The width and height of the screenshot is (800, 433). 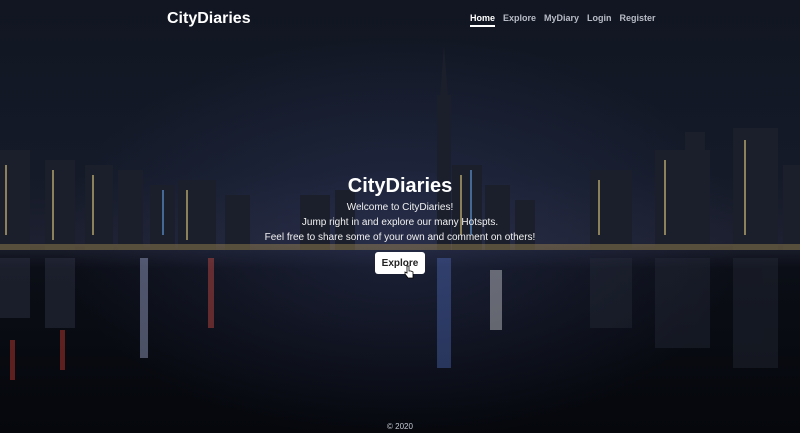 What do you see at coordinates (638, 20) in the screenshot?
I see `nav-link-register: Register` at bounding box center [638, 20].